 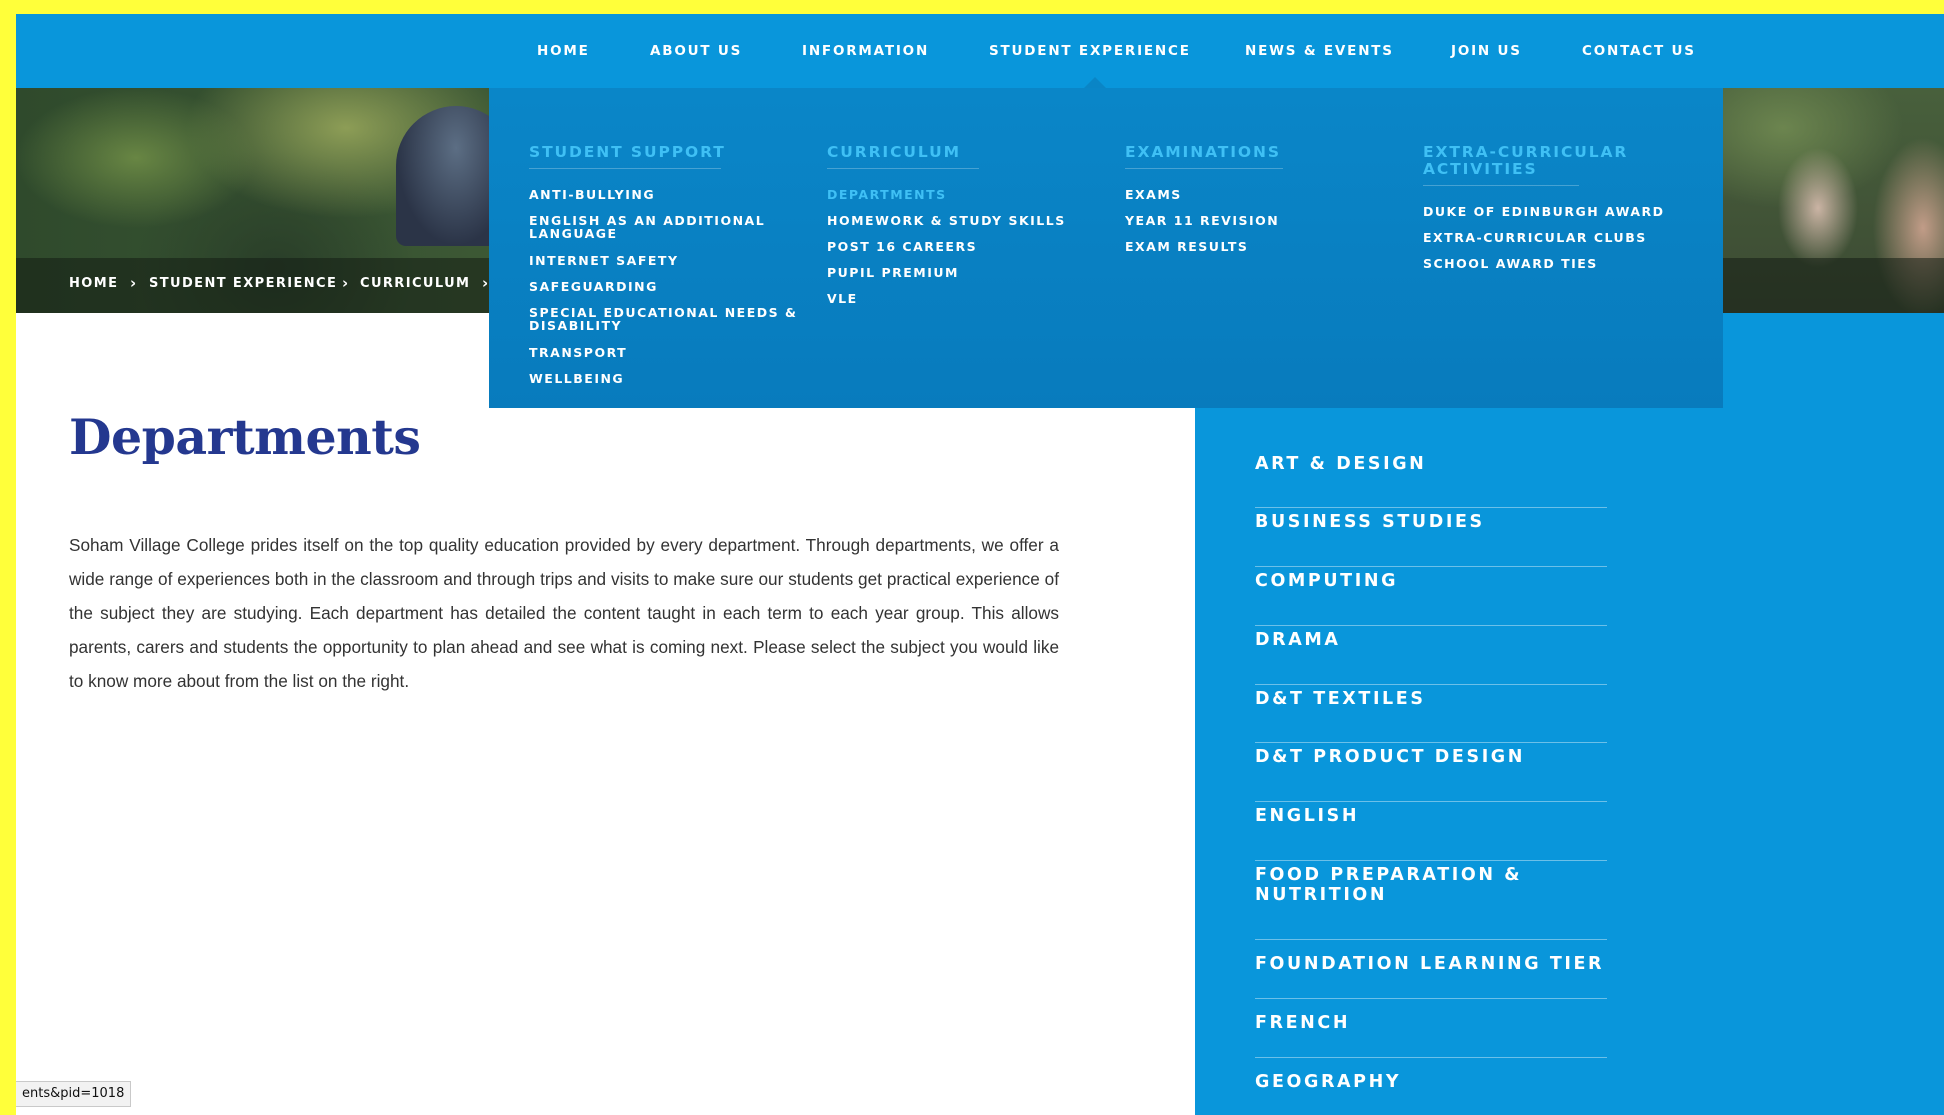 I want to click on menu-link-eal-line-2: LANGUAGE, so click(x=573, y=233).